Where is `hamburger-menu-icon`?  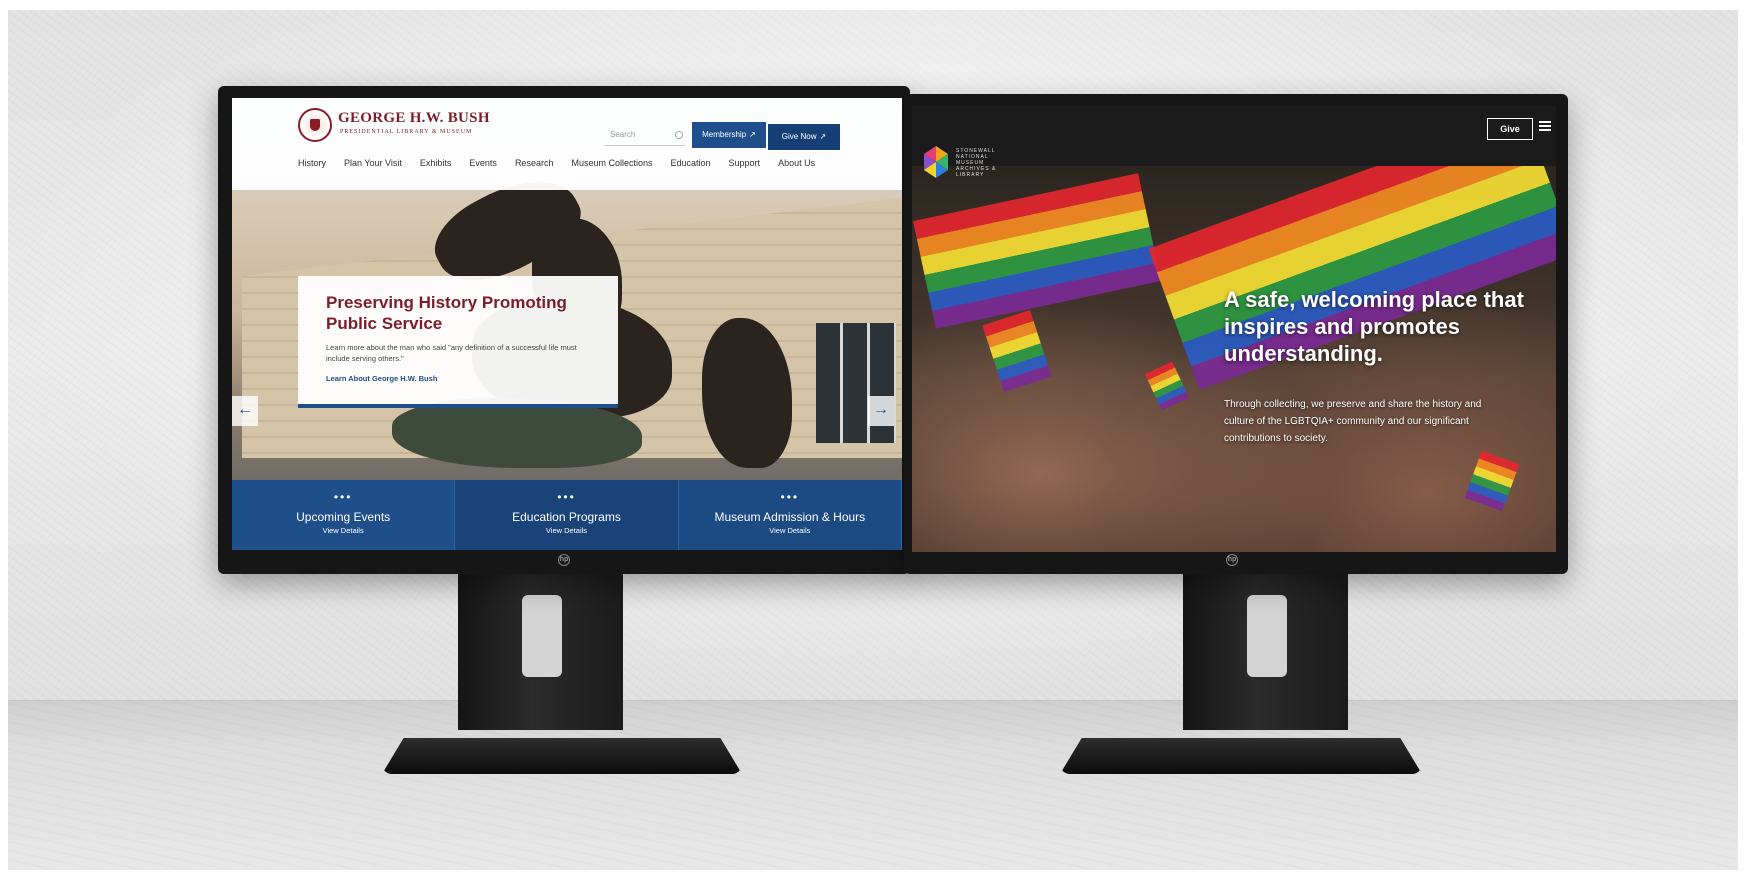
hamburger-menu-icon is located at coordinates (1545, 126).